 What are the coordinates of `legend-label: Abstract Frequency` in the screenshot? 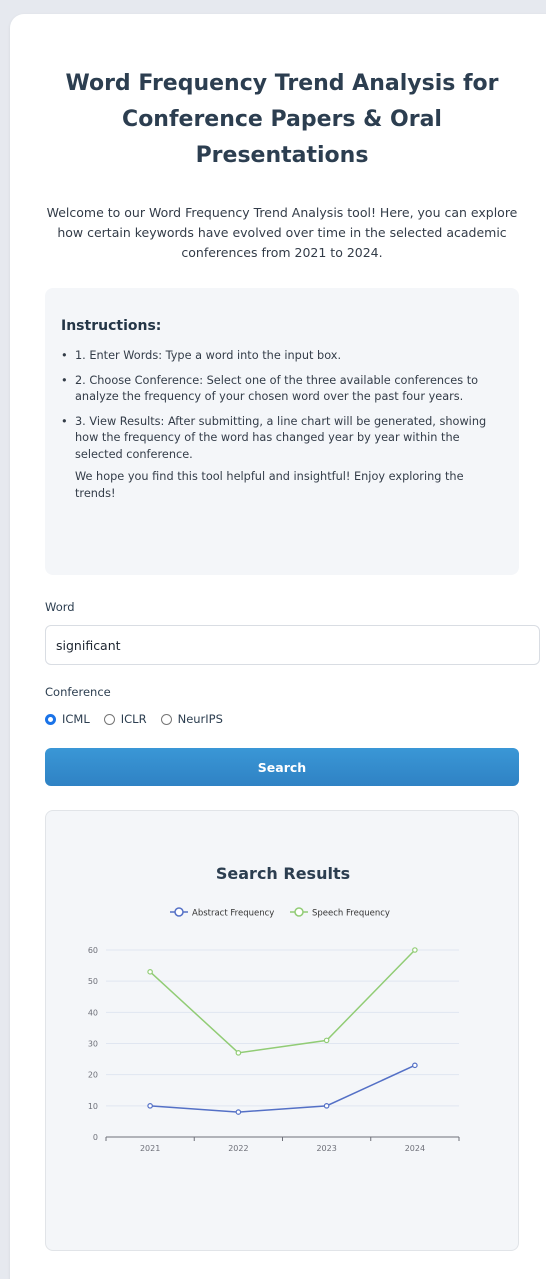 It's located at (233, 914).